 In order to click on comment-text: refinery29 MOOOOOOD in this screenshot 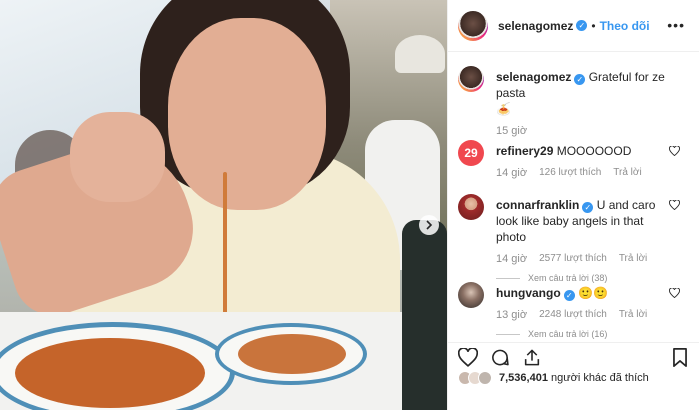, I will do `click(583, 146)`.